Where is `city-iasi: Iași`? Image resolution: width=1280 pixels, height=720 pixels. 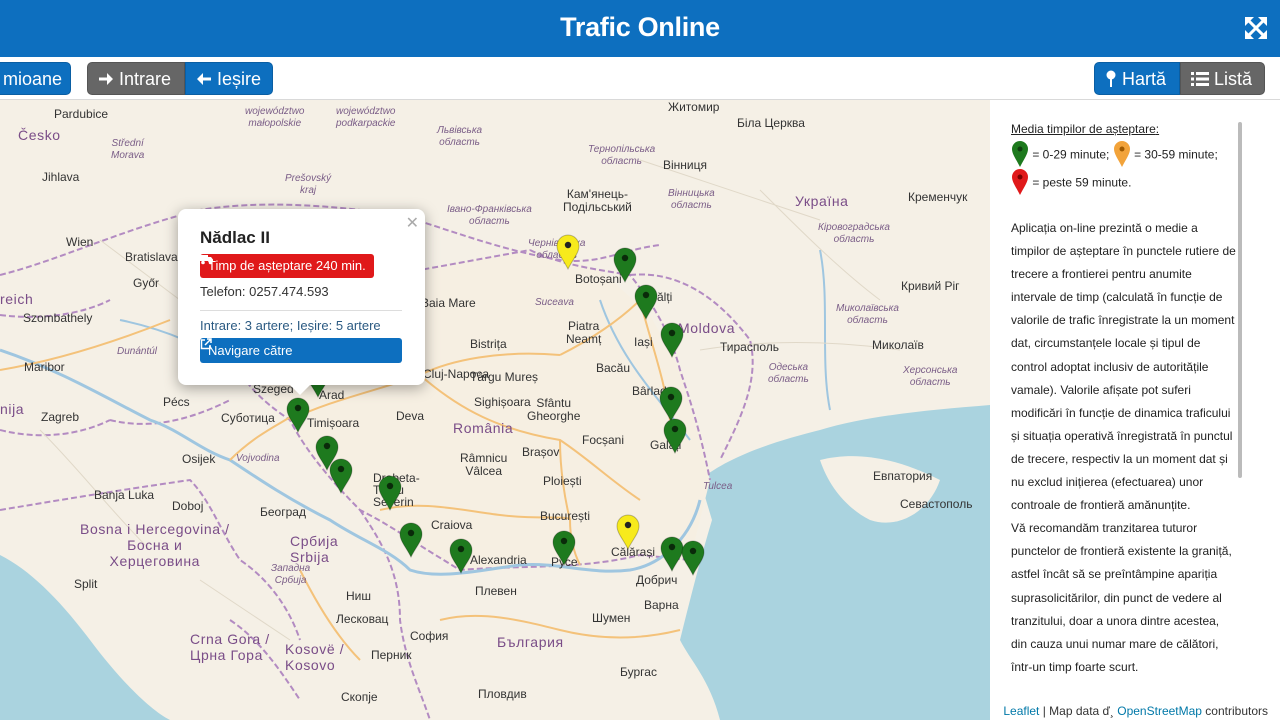
city-iasi: Iași is located at coordinates (643, 342).